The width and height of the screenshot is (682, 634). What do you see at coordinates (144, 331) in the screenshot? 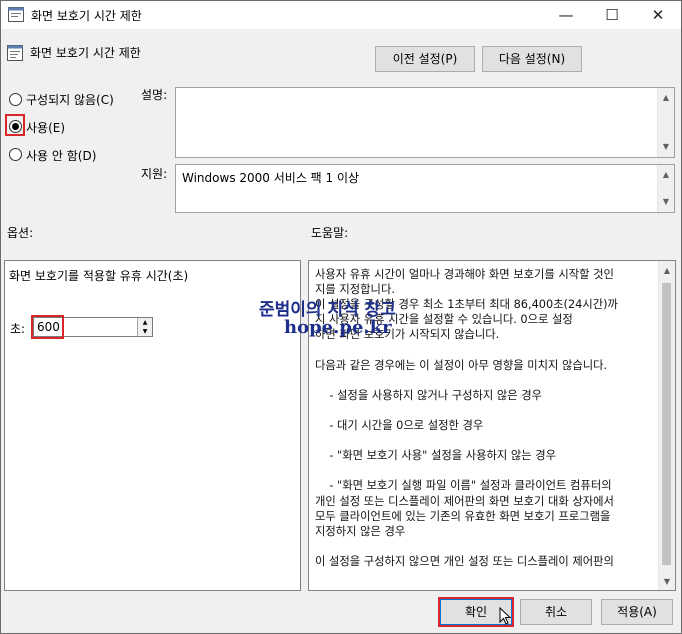
I see `spin-down-icon: ▼` at bounding box center [144, 331].